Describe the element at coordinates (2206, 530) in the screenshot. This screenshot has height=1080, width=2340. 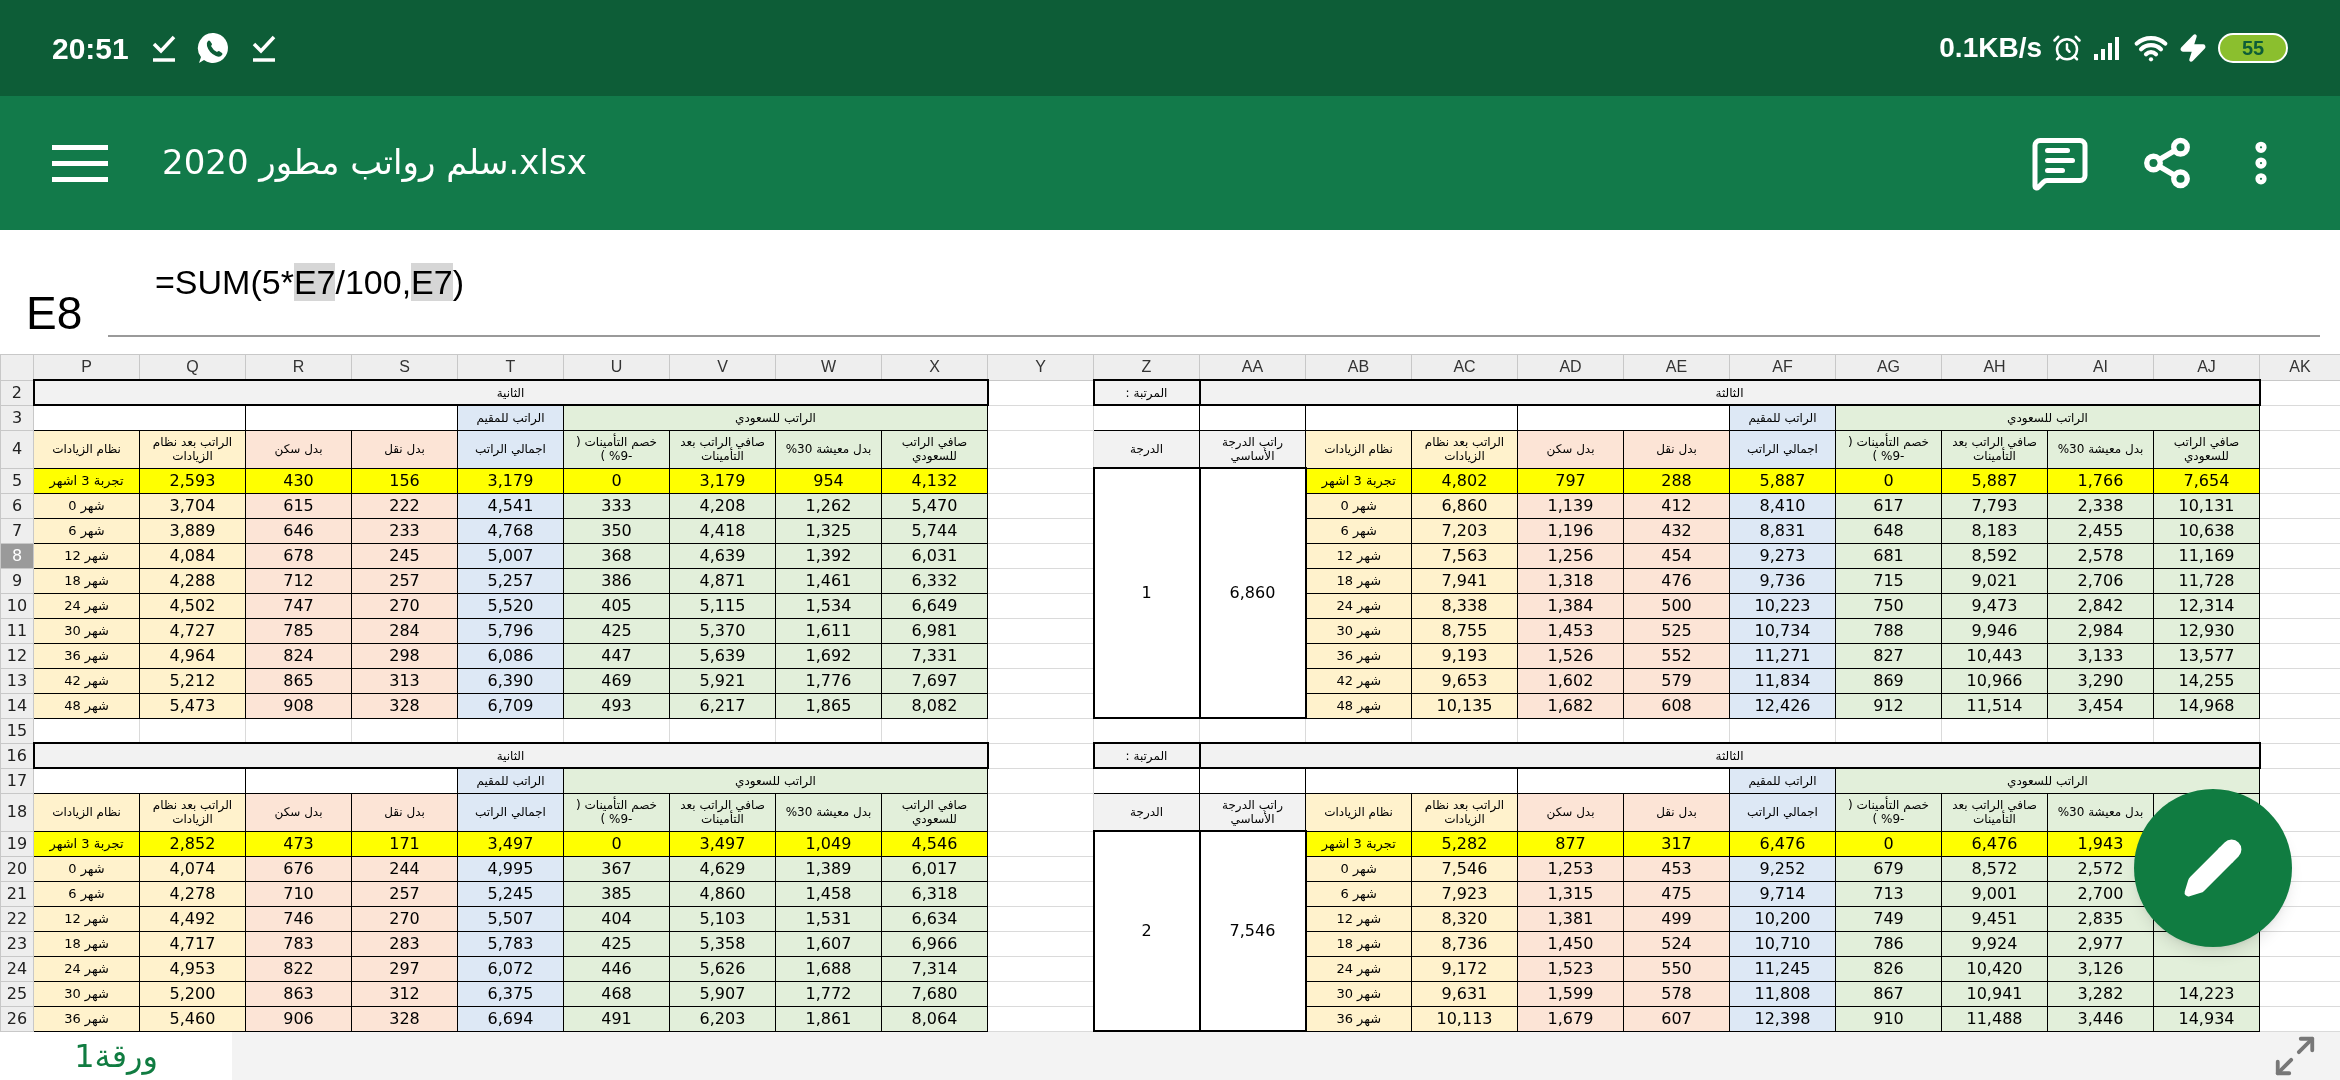
I see `table-cell: 10,638` at that location.